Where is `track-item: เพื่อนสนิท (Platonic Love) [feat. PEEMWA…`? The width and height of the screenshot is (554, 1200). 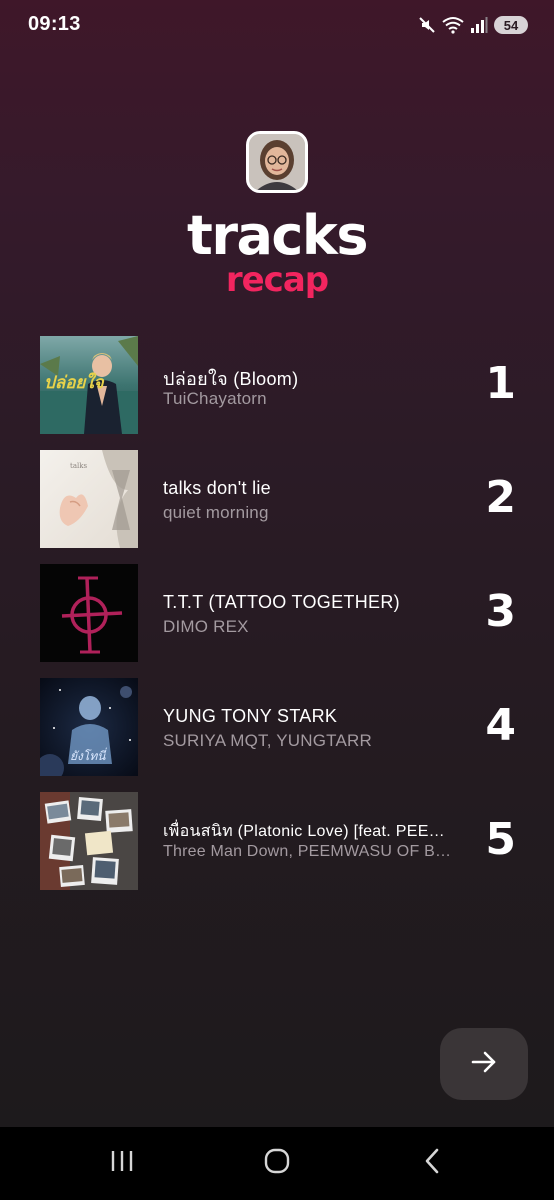 track-item: เพื่อนสนิท (Platonic Love) [feat. PEEMWA… is located at coordinates (280, 841).